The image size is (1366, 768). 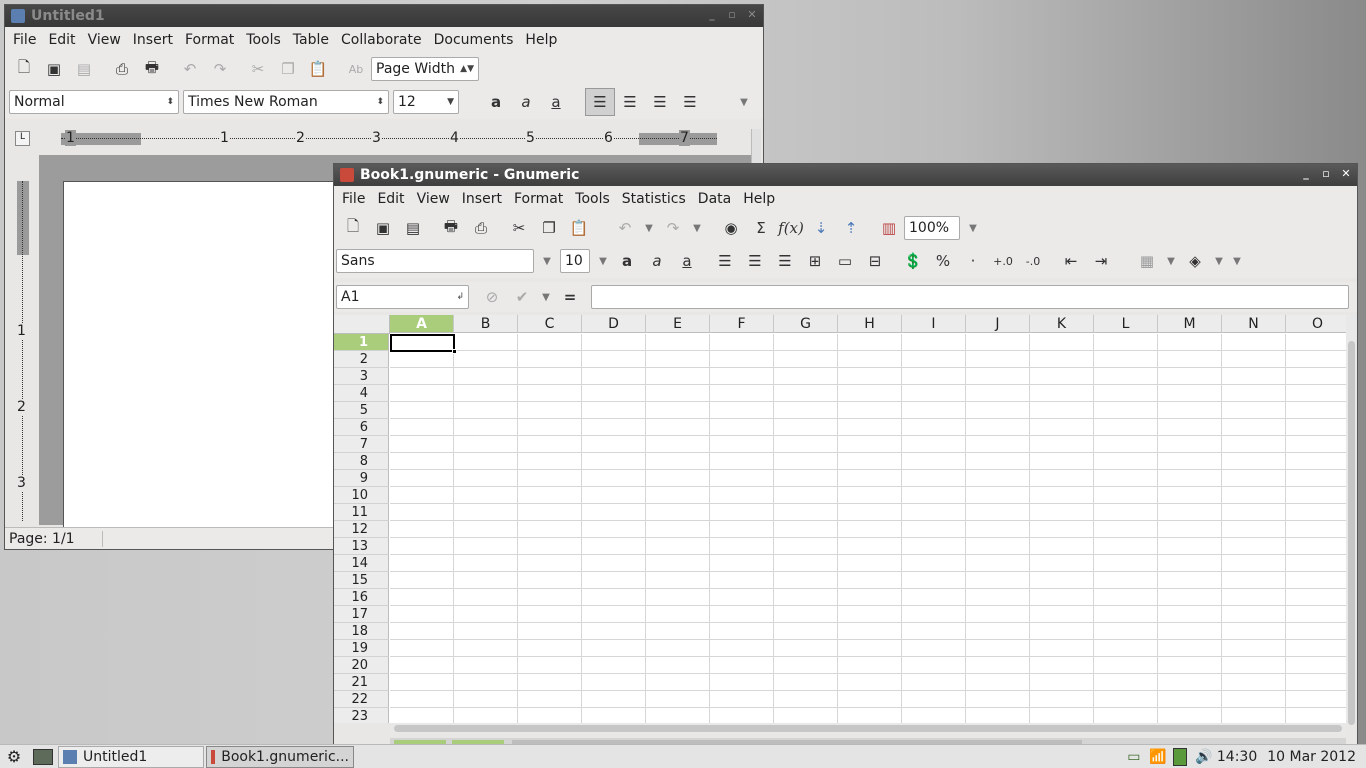 I want to click on gnumeric-menu-statistics: Statistics, so click(x=654, y=199).